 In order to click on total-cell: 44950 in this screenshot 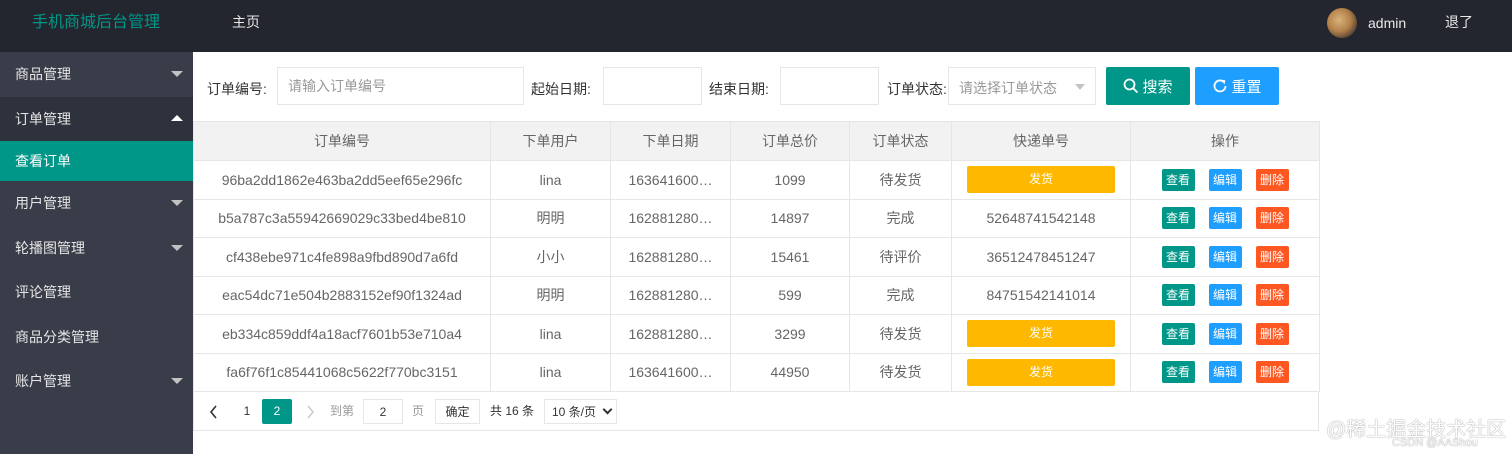, I will do `click(790, 372)`.